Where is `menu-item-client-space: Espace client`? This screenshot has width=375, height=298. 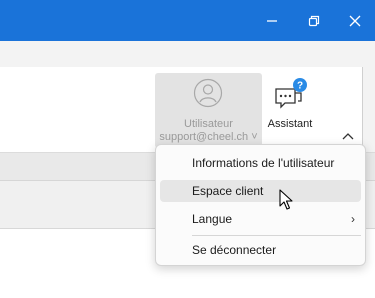
menu-item-client-space: Espace client is located at coordinates (260, 191).